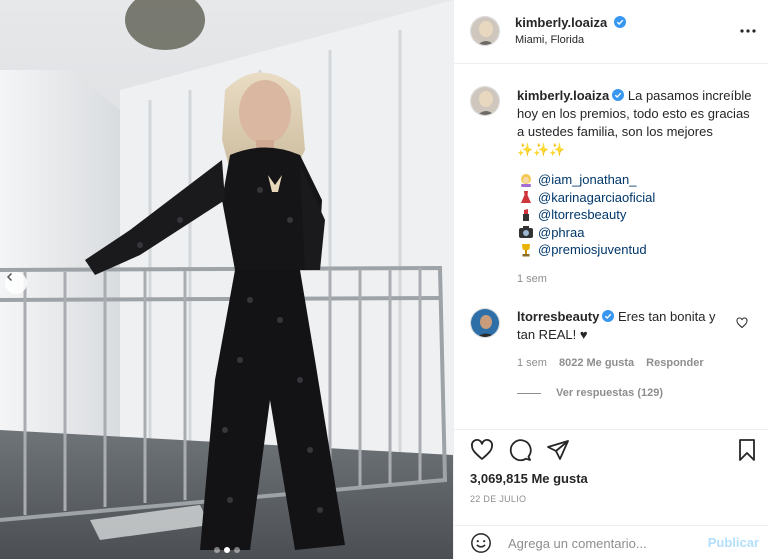 The image size is (768, 559). I want to click on tag-link: @phraa, so click(561, 232).